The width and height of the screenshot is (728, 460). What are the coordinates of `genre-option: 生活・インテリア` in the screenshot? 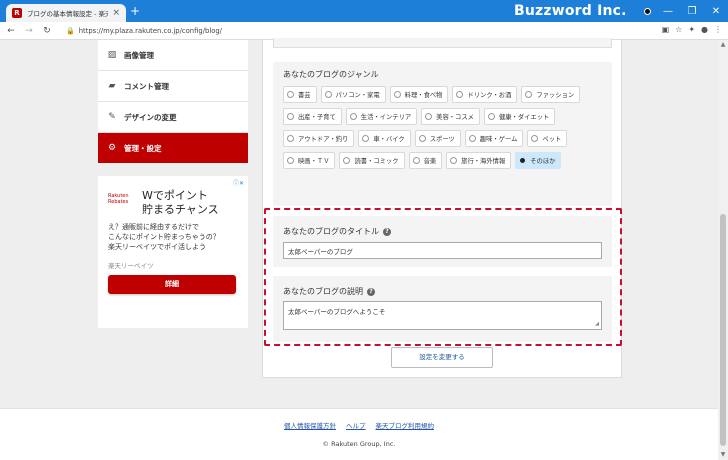 It's located at (381, 116).